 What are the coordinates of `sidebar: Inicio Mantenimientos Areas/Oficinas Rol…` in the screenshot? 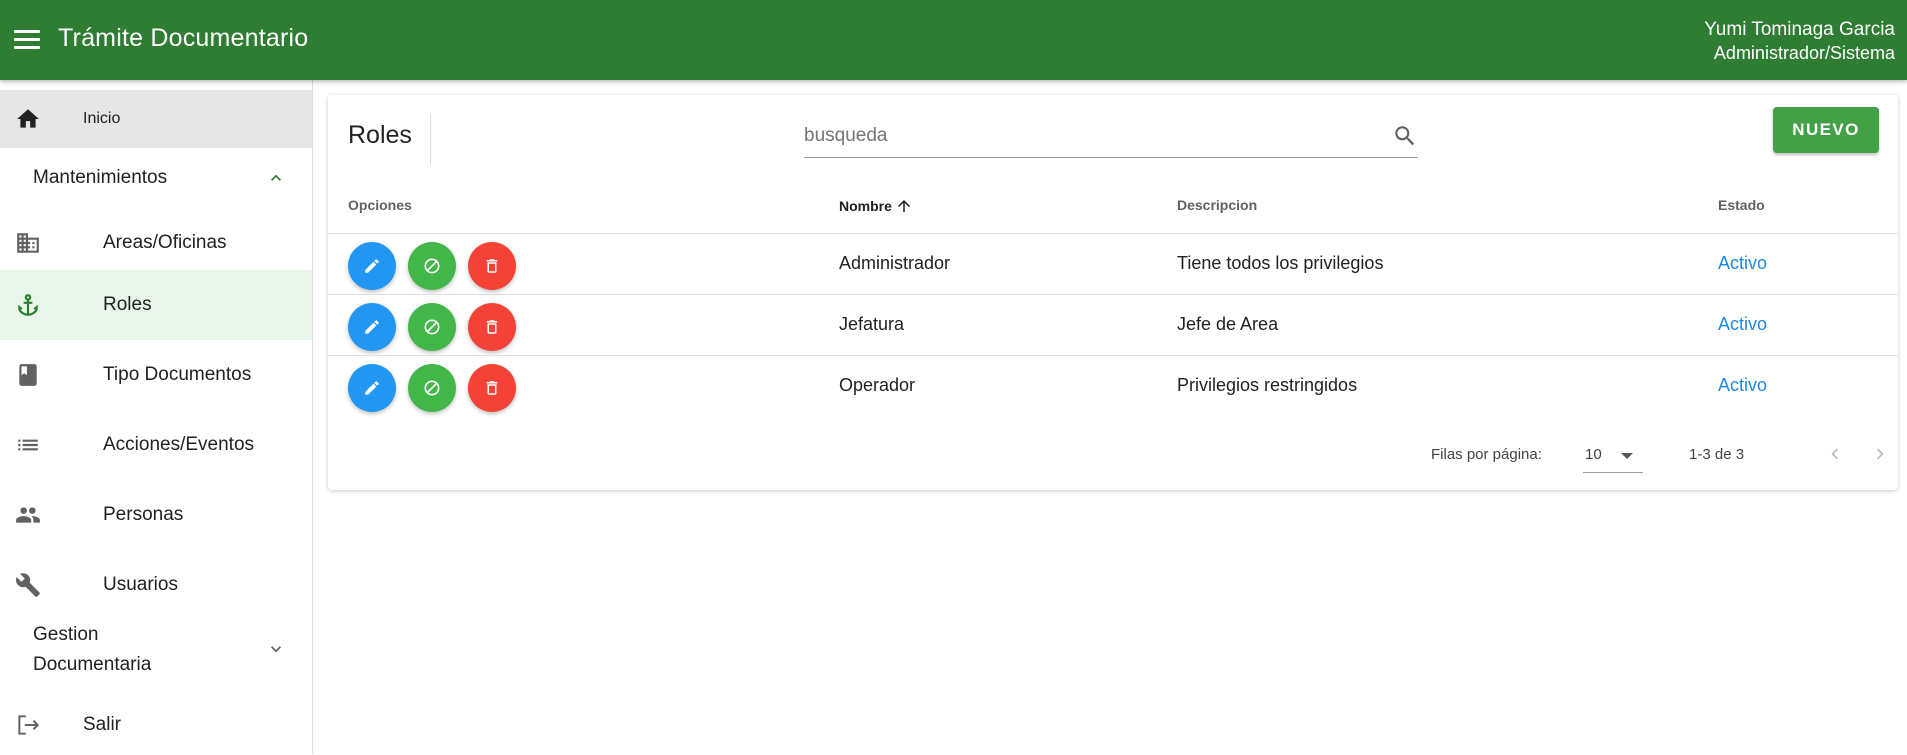 It's located at (156, 417).